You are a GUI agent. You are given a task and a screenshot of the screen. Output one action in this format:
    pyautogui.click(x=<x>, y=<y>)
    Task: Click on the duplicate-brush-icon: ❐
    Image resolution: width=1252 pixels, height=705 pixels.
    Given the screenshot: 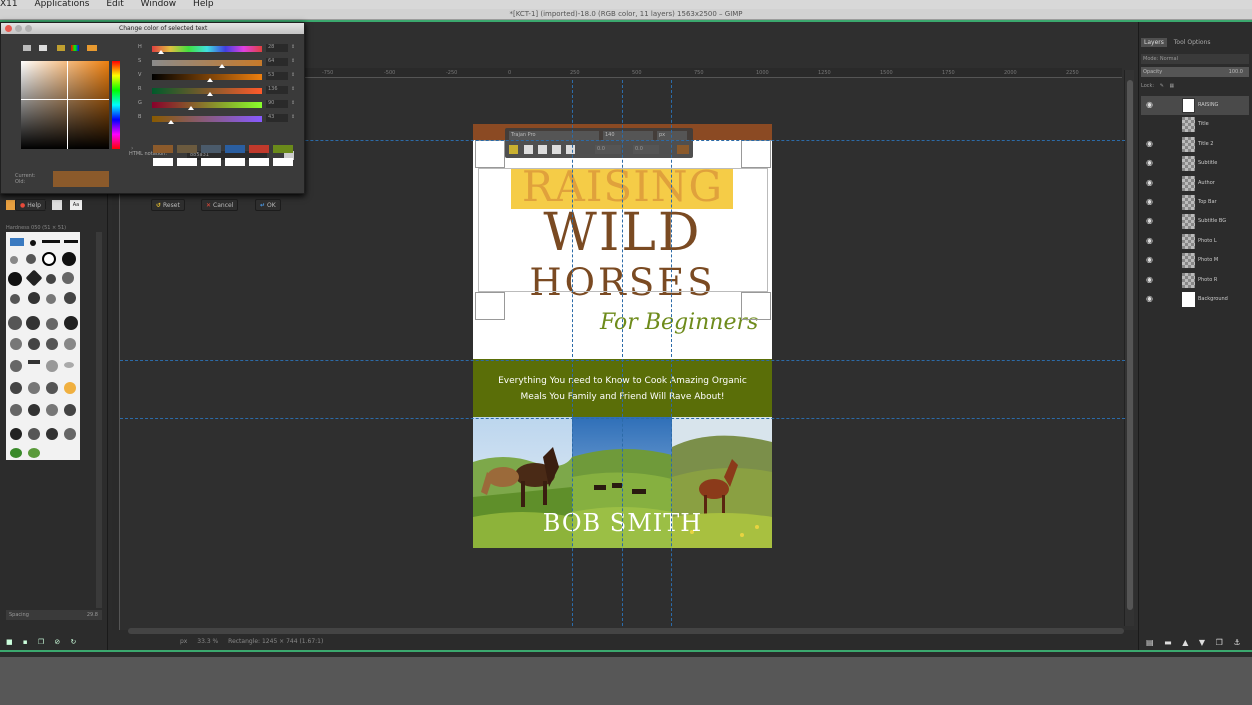 What is the action you would take?
    pyautogui.click(x=41, y=642)
    